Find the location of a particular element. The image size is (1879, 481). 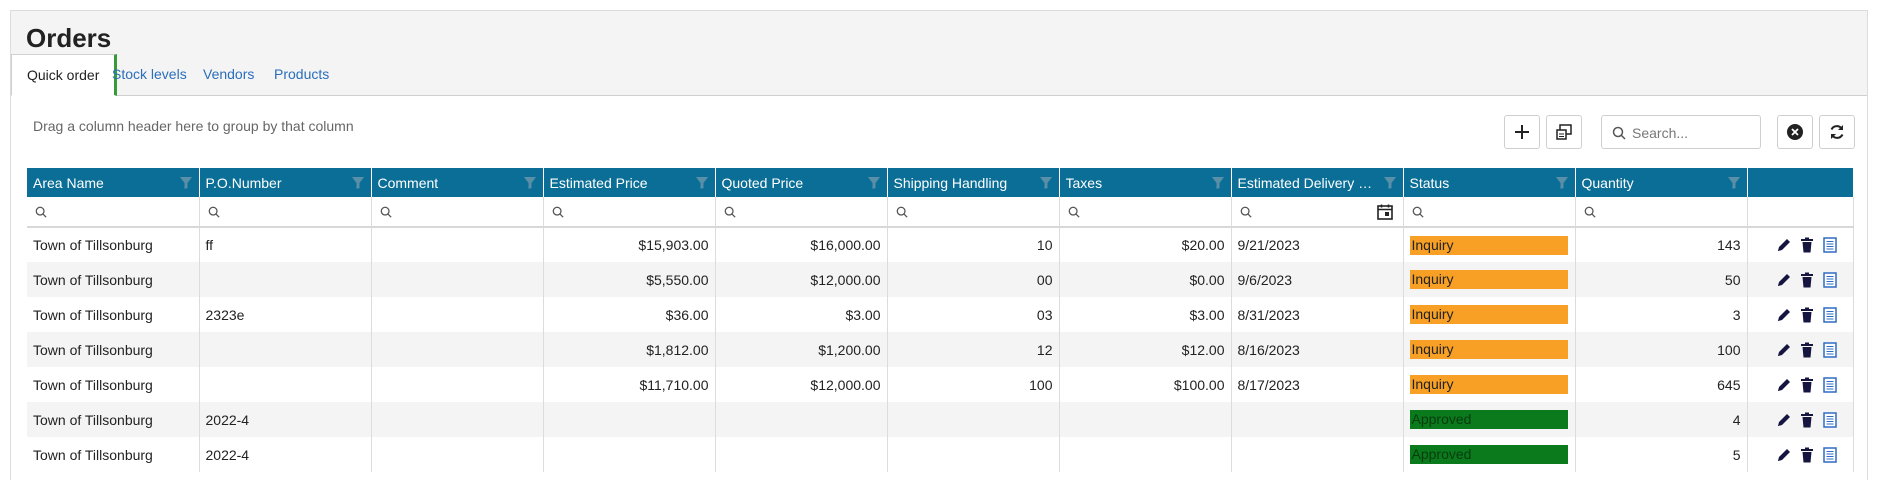

estimated-price-cell: $1,812.00 is located at coordinates (629, 349).